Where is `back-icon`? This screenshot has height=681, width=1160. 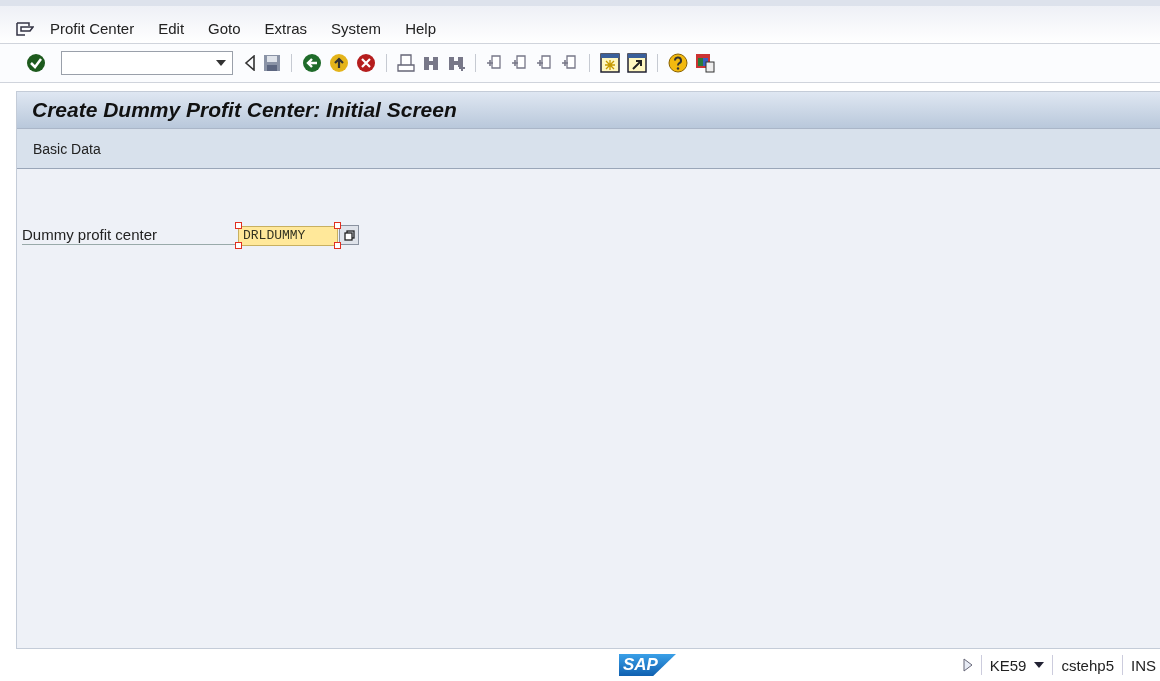 back-icon is located at coordinates (312, 63).